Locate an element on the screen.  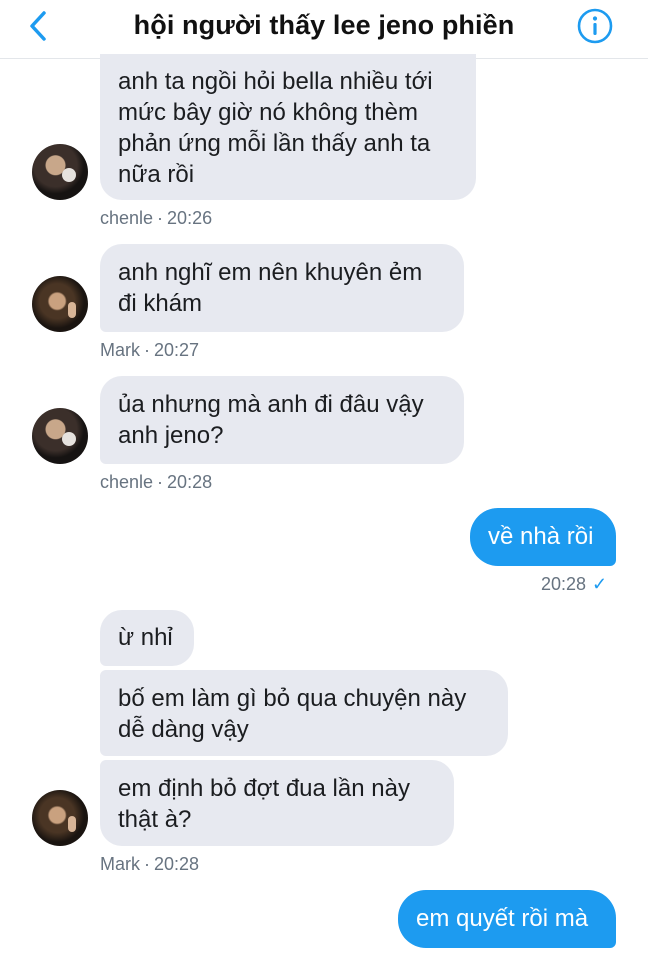
message-meta: chenle · 20:28 is located at coordinates (156, 482).